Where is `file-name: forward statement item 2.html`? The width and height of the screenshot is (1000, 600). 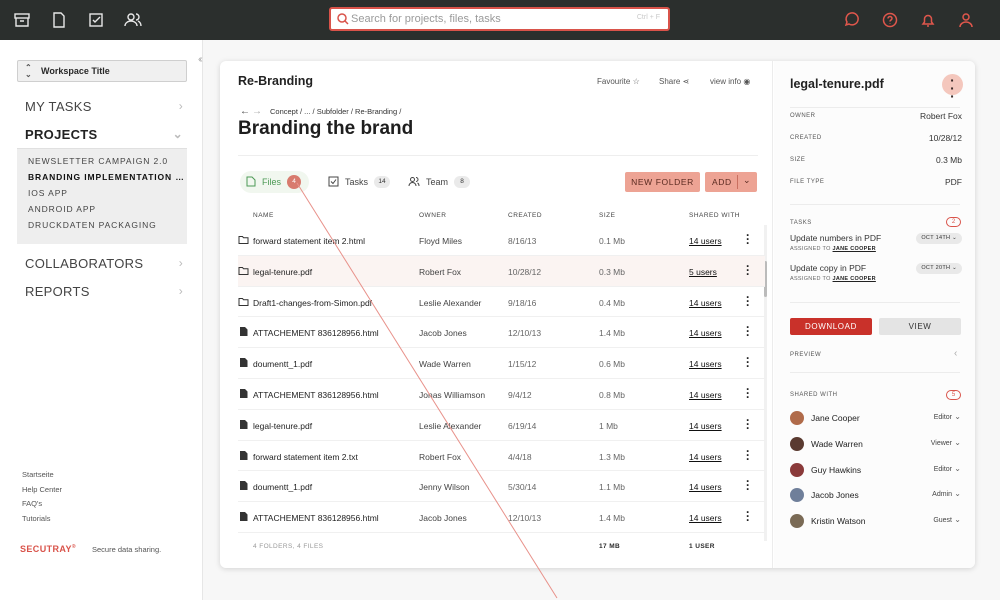 file-name: forward statement item 2.html is located at coordinates (309, 241).